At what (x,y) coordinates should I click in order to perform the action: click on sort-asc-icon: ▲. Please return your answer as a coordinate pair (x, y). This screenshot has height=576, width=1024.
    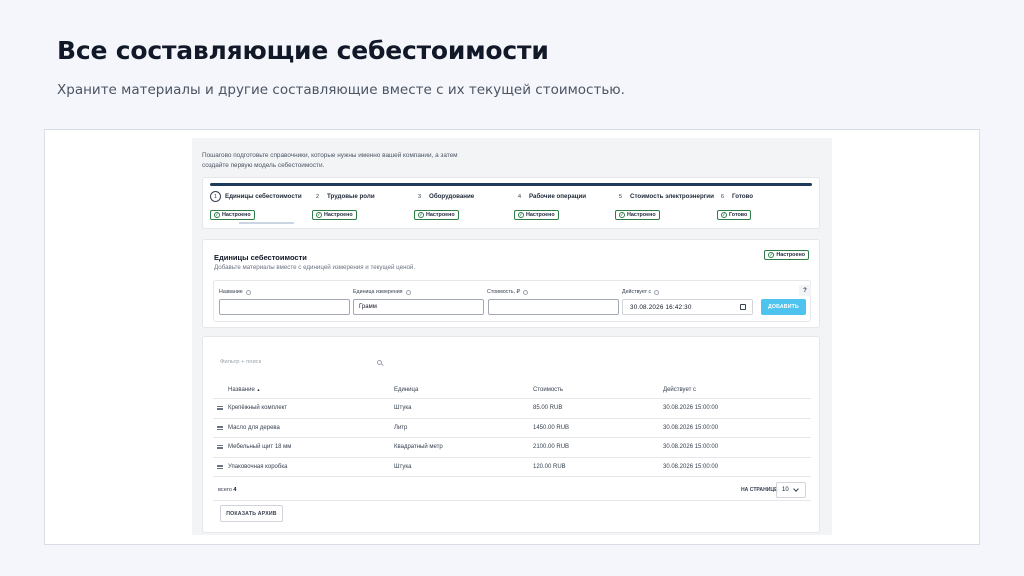
    Looking at the image, I should click on (258, 389).